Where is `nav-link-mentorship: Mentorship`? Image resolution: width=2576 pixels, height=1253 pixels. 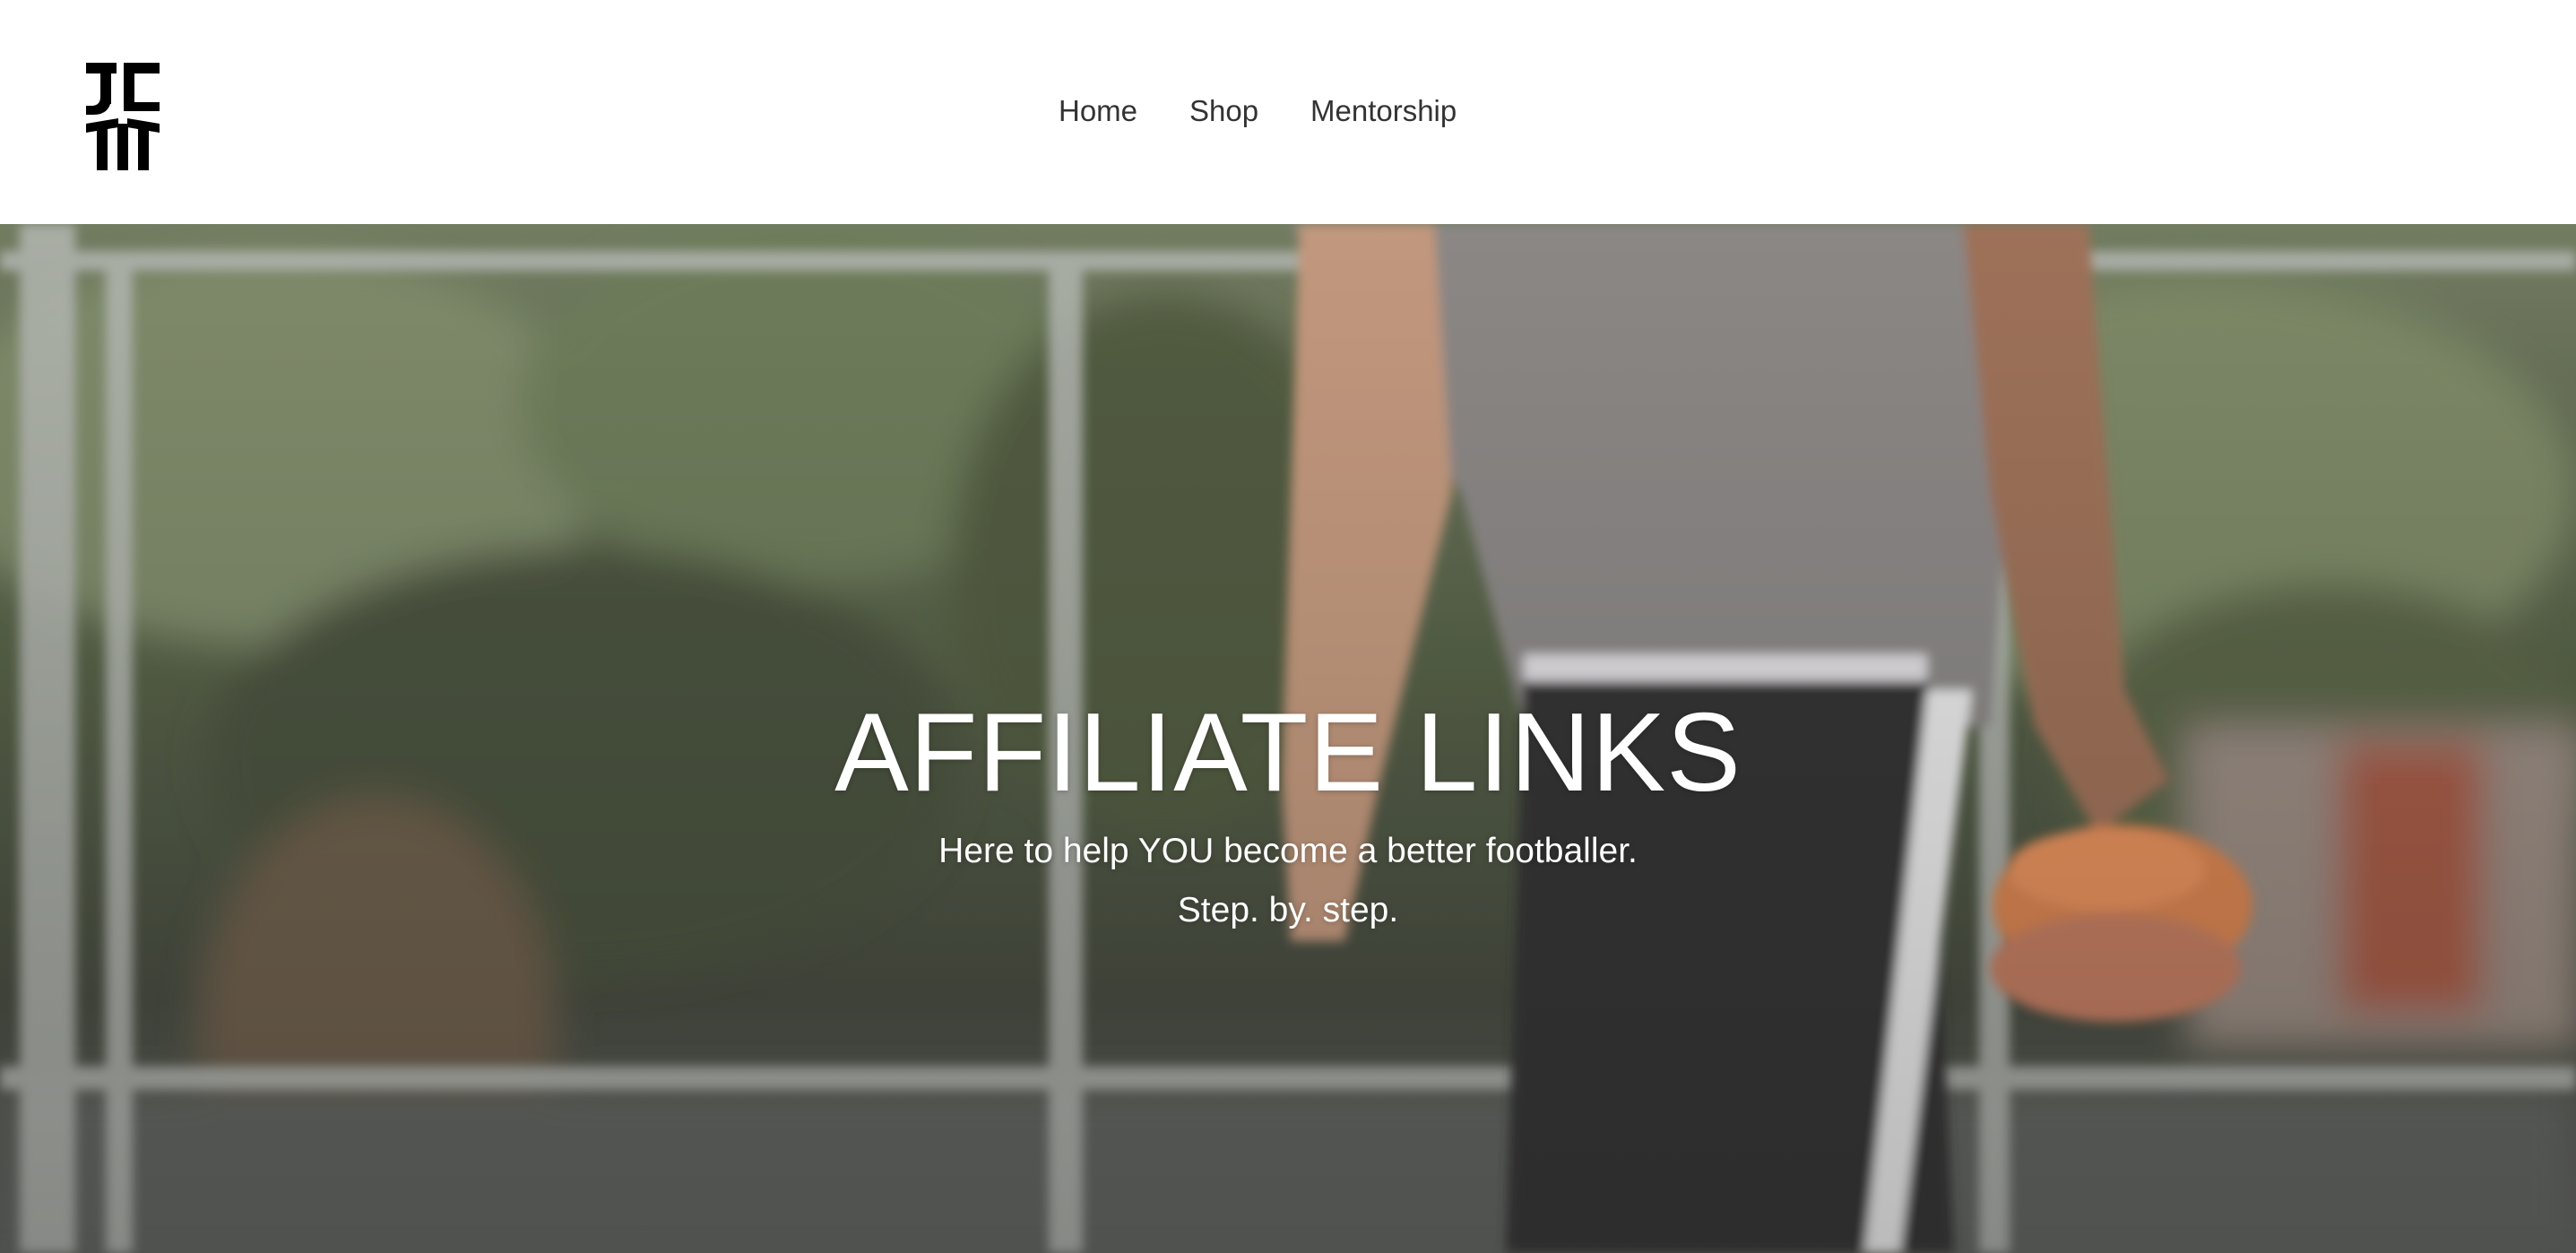 nav-link-mentorship: Mentorship is located at coordinates (1383, 111).